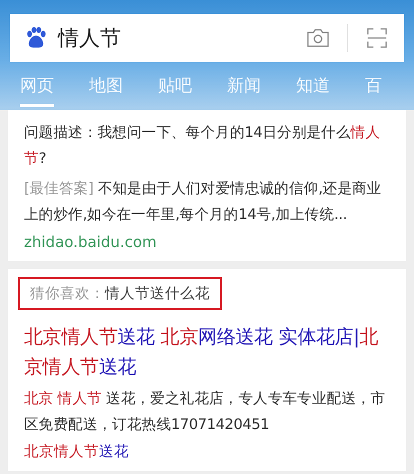 The width and height of the screenshot is (414, 474). Describe the element at coordinates (209, 352) in the screenshot. I see `result-title-link: 北京情人节送花 北京网络送花 实体花店|北京情人节送花` at that location.